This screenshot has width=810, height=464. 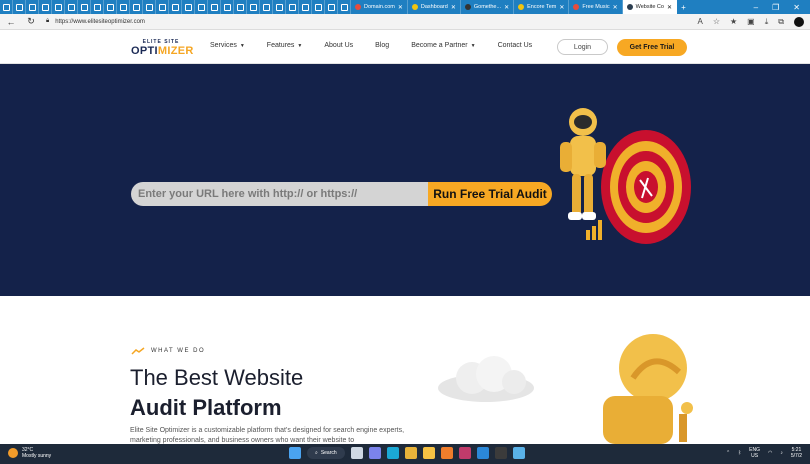 What do you see at coordinates (515, 45) in the screenshot?
I see `nav-contact-us: Contact Us` at bounding box center [515, 45].